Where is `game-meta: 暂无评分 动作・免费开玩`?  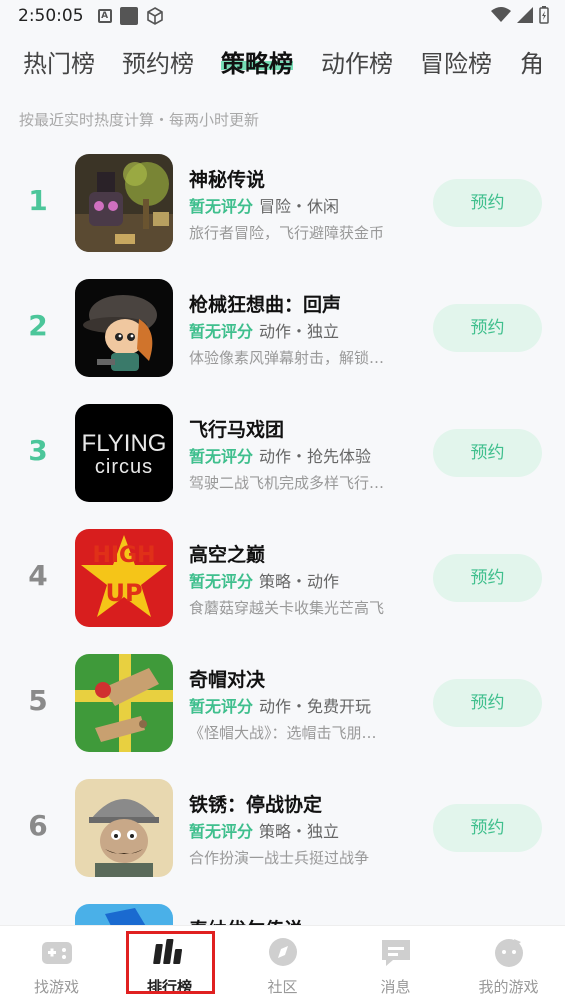
game-meta: 暂无评分 动作・免费开玩 is located at coordinates (280, 705).